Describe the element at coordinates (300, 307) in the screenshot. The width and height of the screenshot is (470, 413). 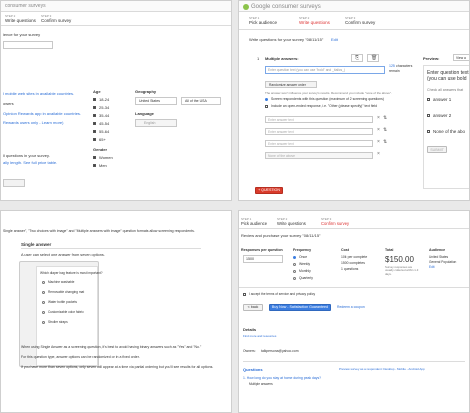
I see `buy-now-button: Buy Now - Satisfaction Guaranteed` at that location.